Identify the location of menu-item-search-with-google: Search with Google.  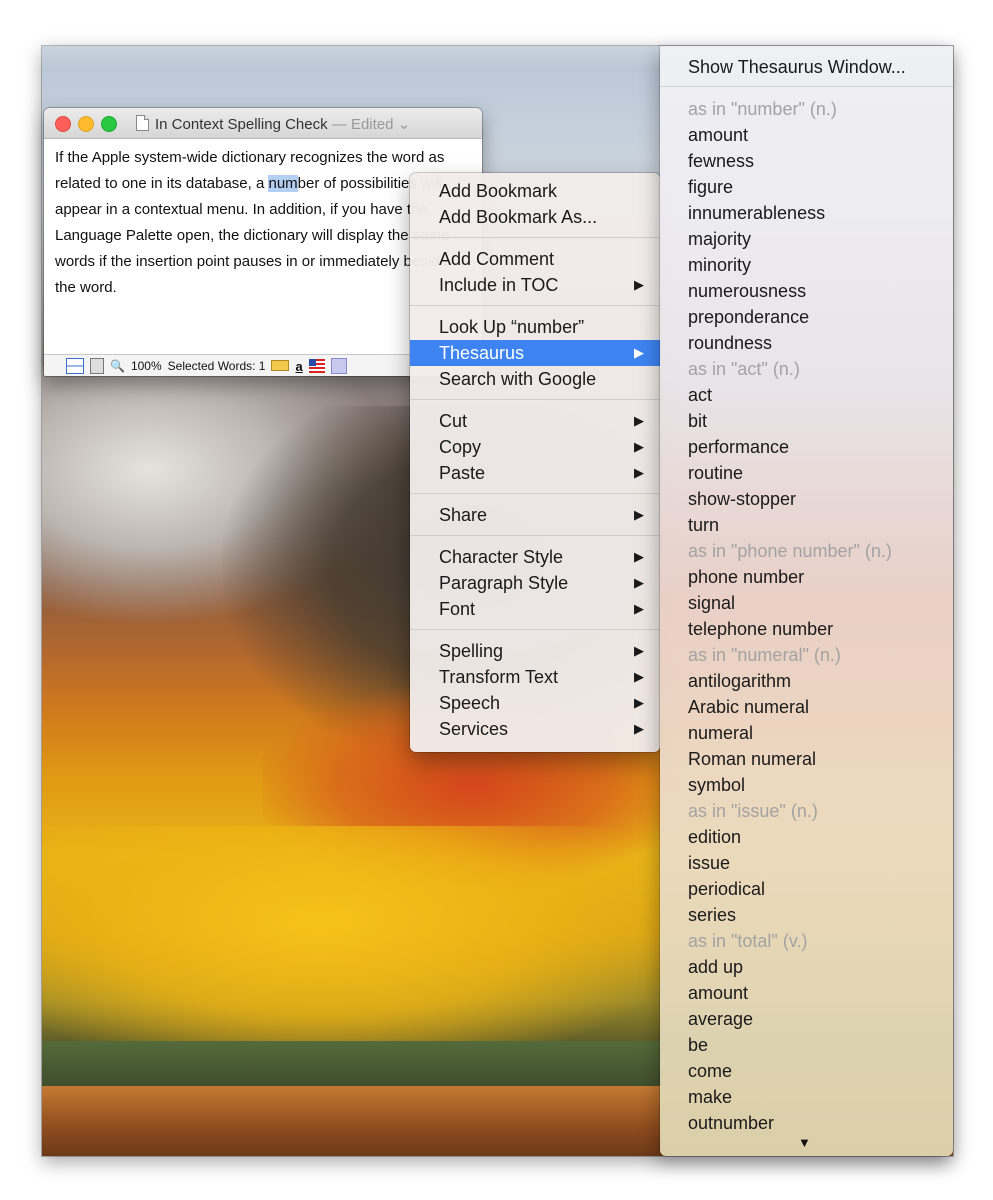
(535, 379).